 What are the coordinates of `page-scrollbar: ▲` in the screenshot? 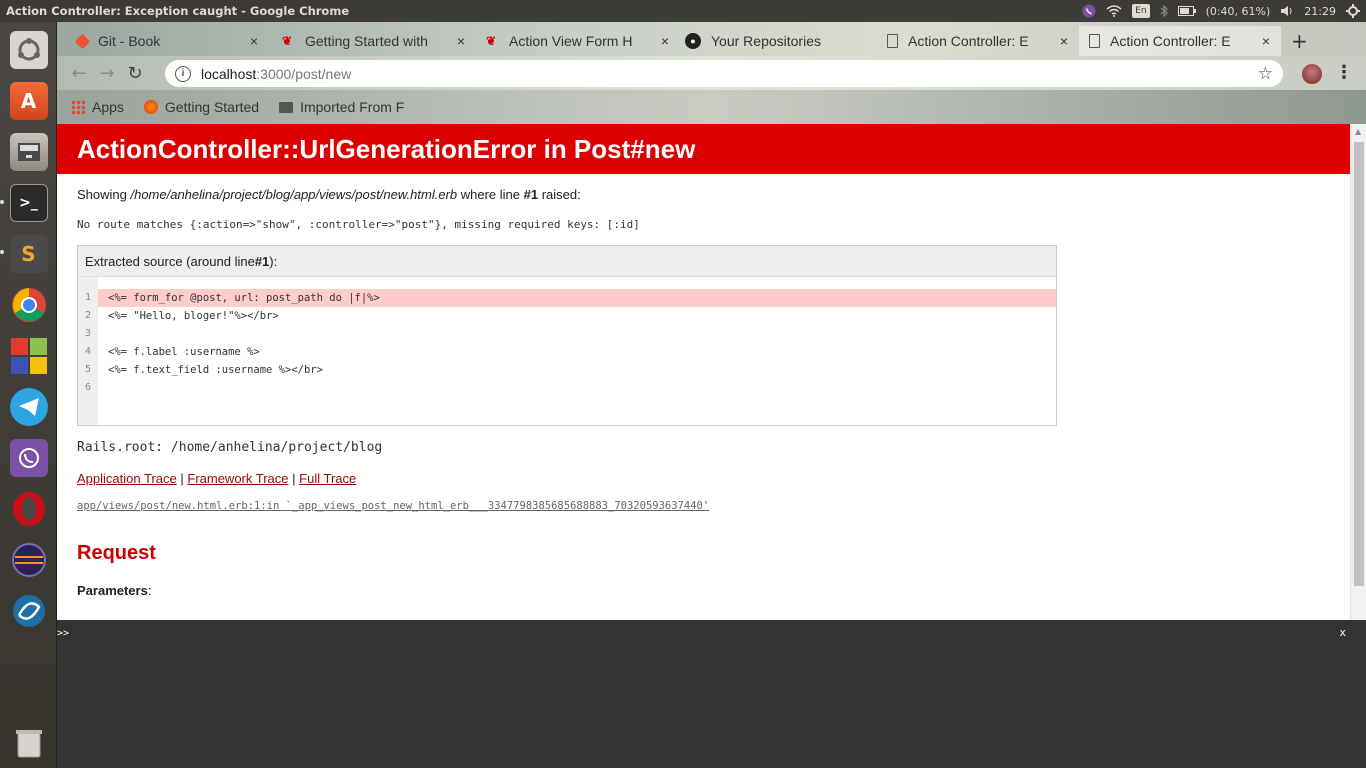 It's located at (1358, 372).